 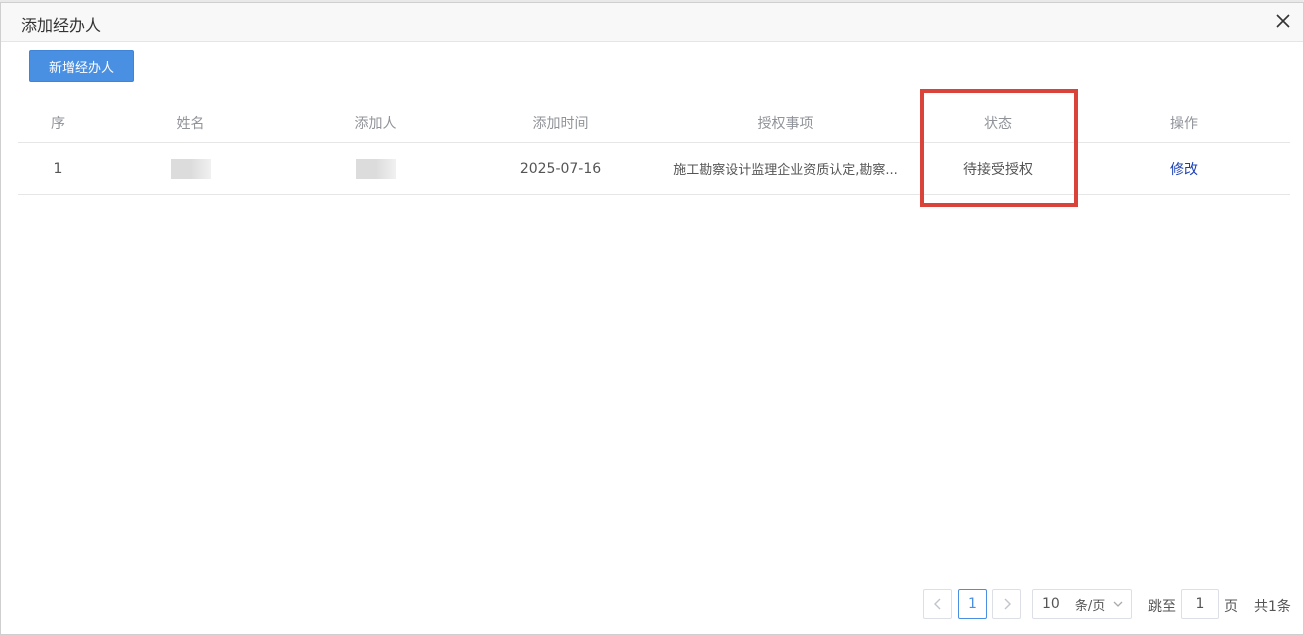 What do you see at coordinates (1231, 607) in the screenshot?
I see `page-unit-label: 页` at bounding box center [1231, 607].